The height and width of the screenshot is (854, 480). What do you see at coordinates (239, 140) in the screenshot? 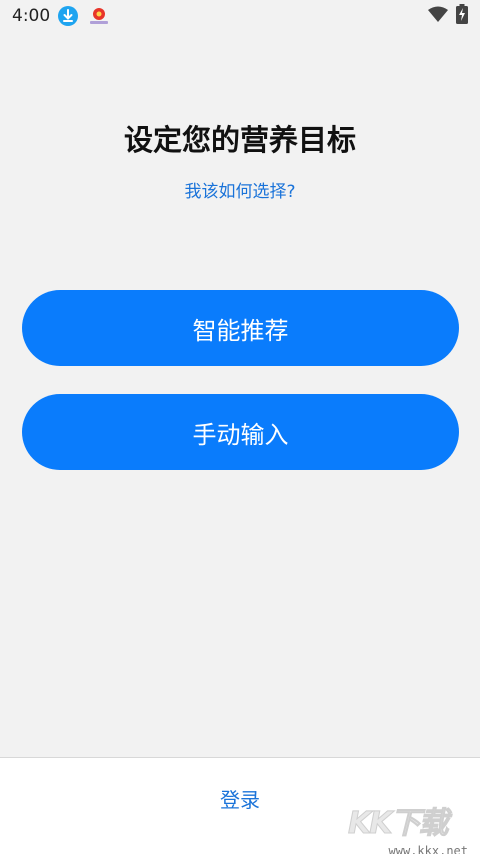
I see `page-title: 设定您的营养目标` at bounding box center [239, 140].